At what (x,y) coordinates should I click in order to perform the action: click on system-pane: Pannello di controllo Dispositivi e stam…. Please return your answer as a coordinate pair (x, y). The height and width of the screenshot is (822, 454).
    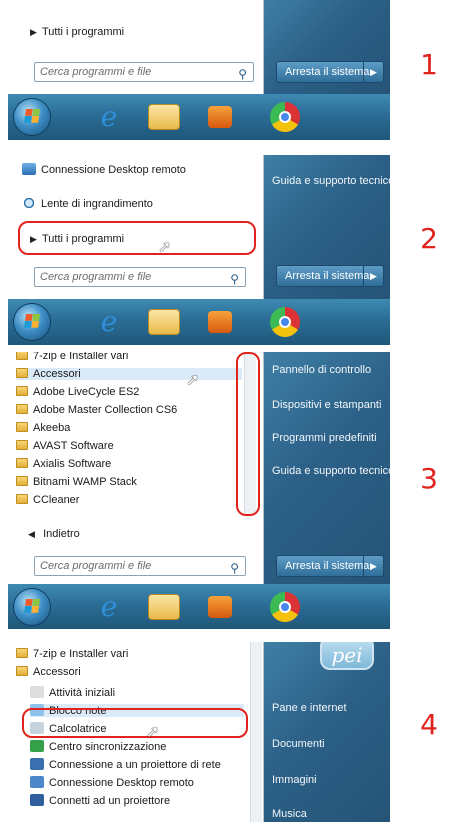
    Looking at the image, I should click on (327, 468).